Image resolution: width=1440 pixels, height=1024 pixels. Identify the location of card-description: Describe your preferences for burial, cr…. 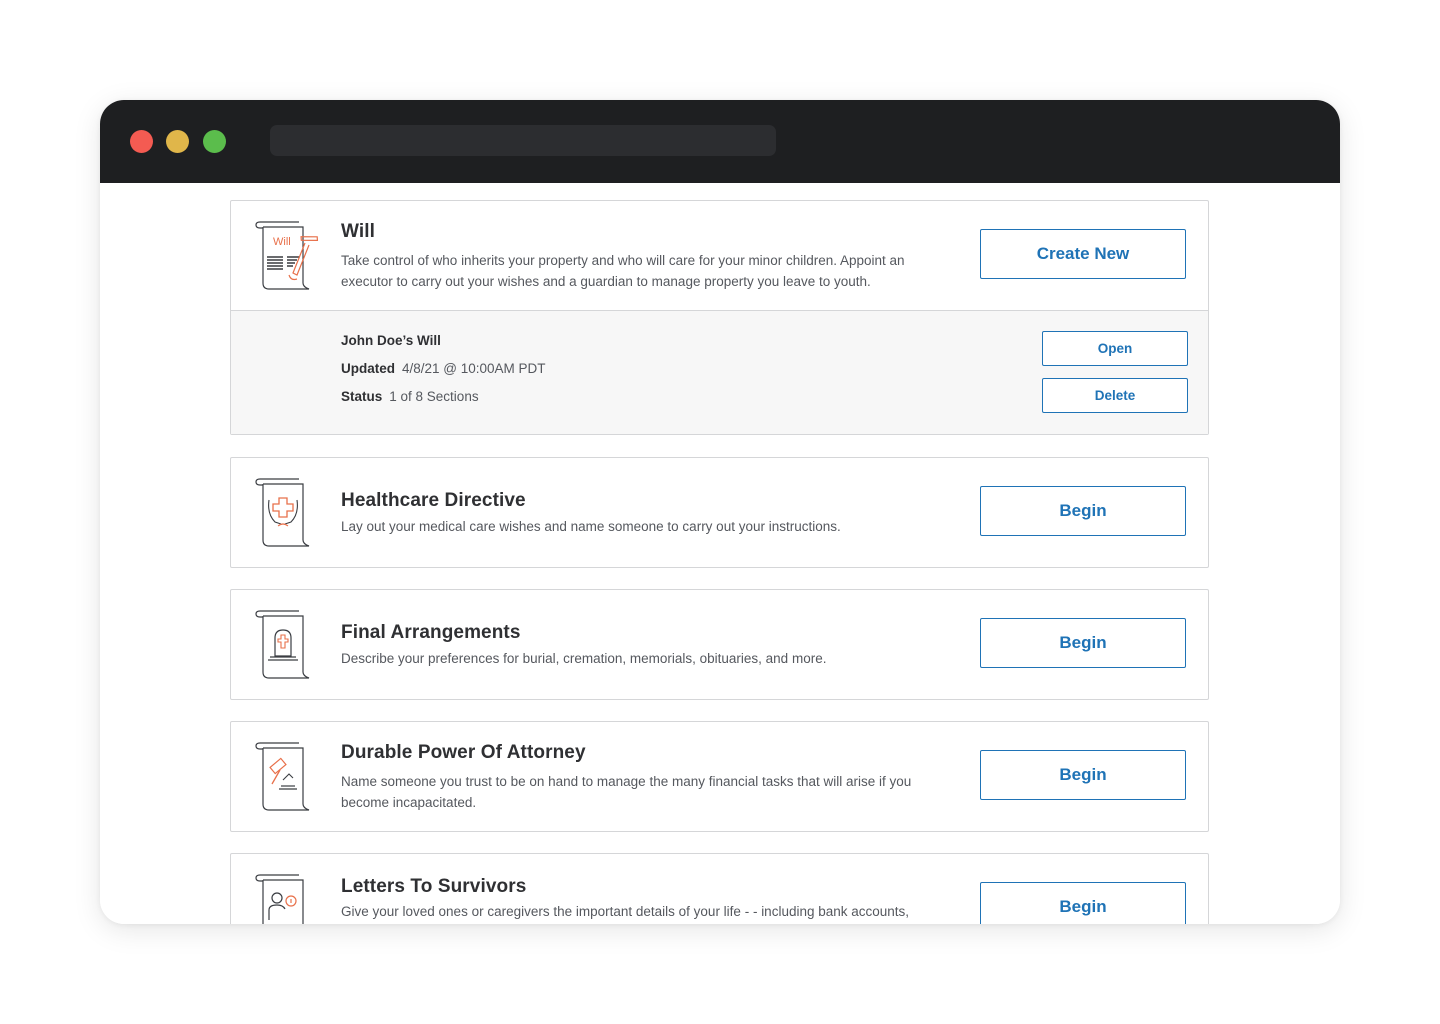
(584, 658).